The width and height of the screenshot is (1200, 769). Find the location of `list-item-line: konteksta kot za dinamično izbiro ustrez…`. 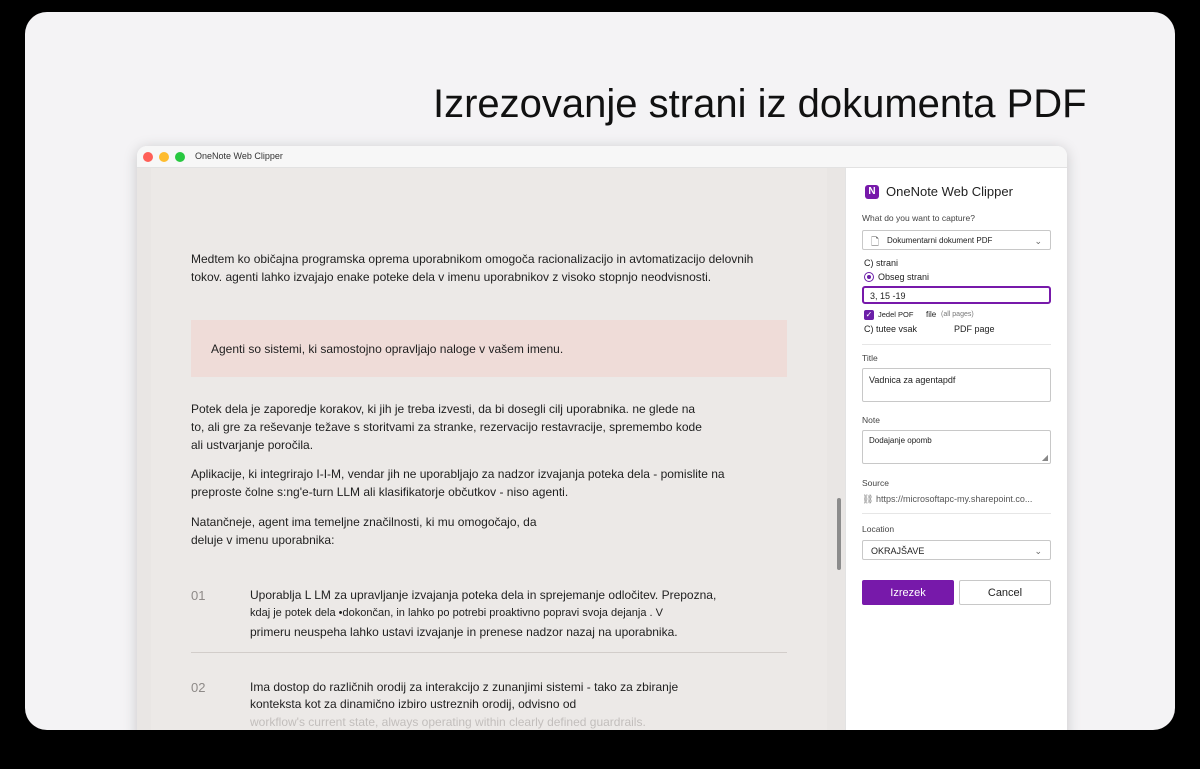

list-item-line: konteksta kot za dinamično izbiro ustrez… is located at coordinates (413, 704).